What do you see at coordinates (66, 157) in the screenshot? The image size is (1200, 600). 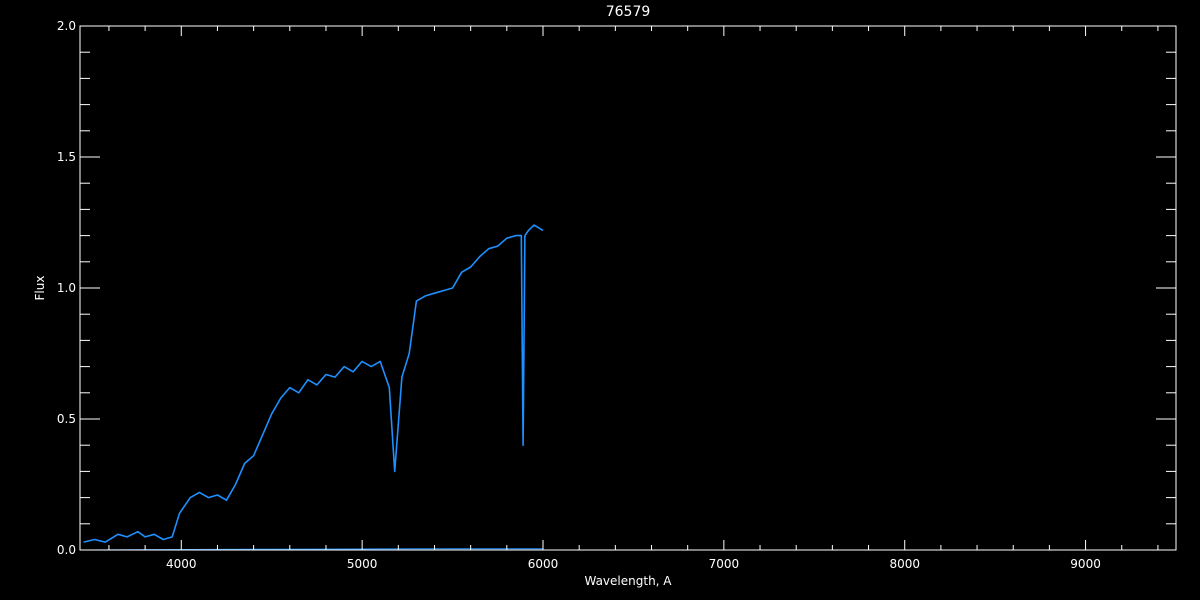 I see `y-tick-label: 1.5` at bounding box center [66, 157].